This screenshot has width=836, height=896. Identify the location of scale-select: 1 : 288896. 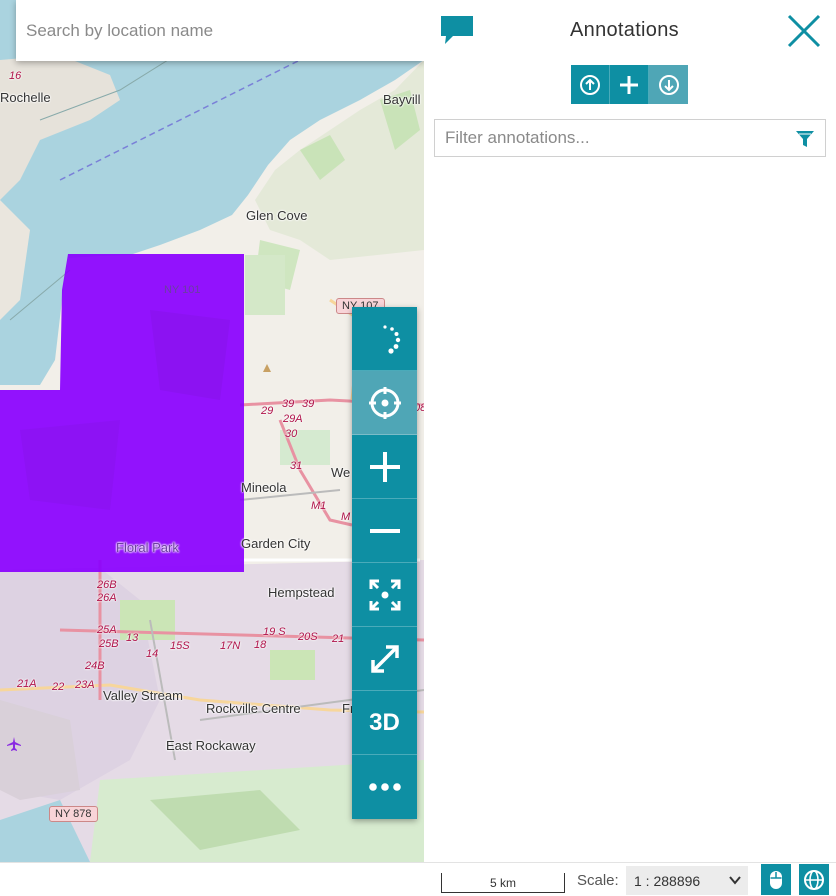
(687, 880).